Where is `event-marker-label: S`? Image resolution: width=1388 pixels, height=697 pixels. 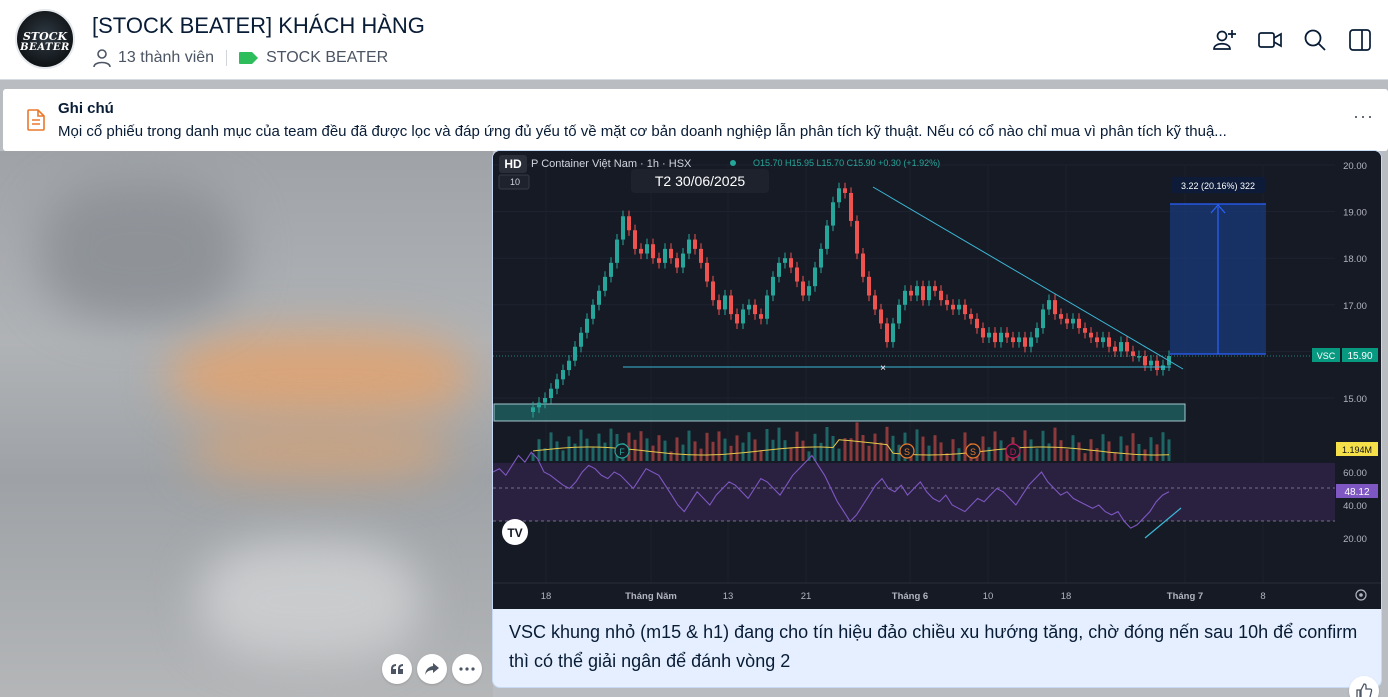 event-marker-label: S is located at coordinates (973, 452).